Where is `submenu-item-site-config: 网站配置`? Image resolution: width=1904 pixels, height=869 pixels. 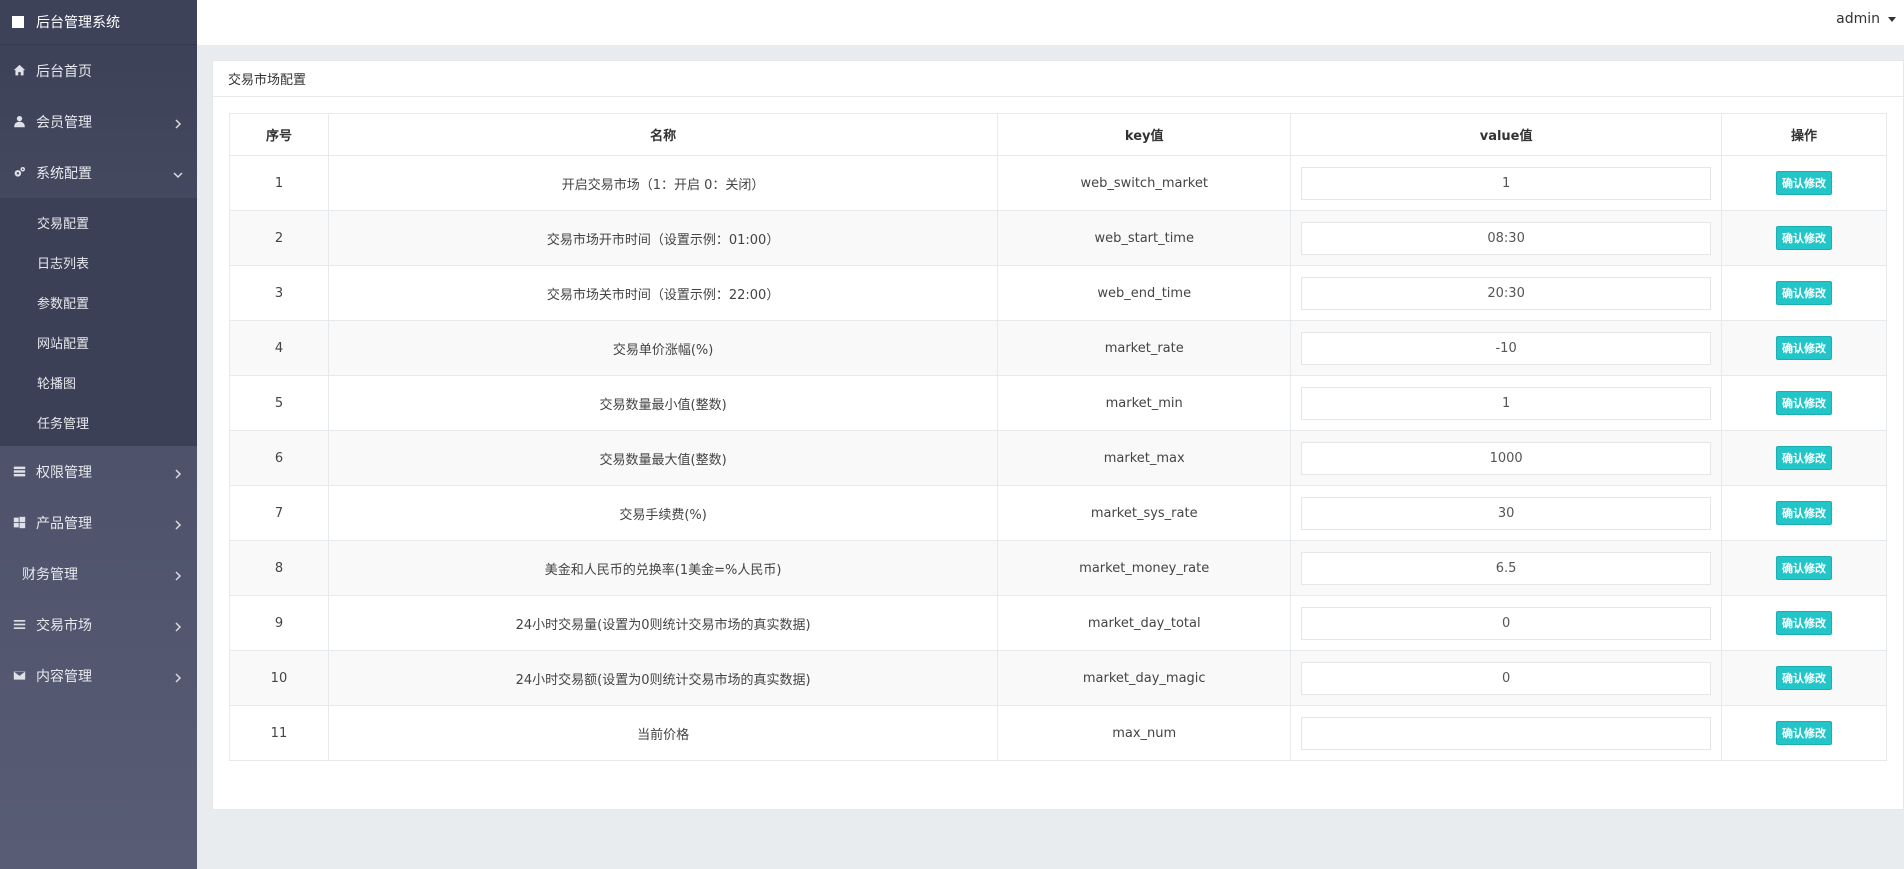 submenu-item-site-config: 网站配置 is located at coordinates (98, 342).